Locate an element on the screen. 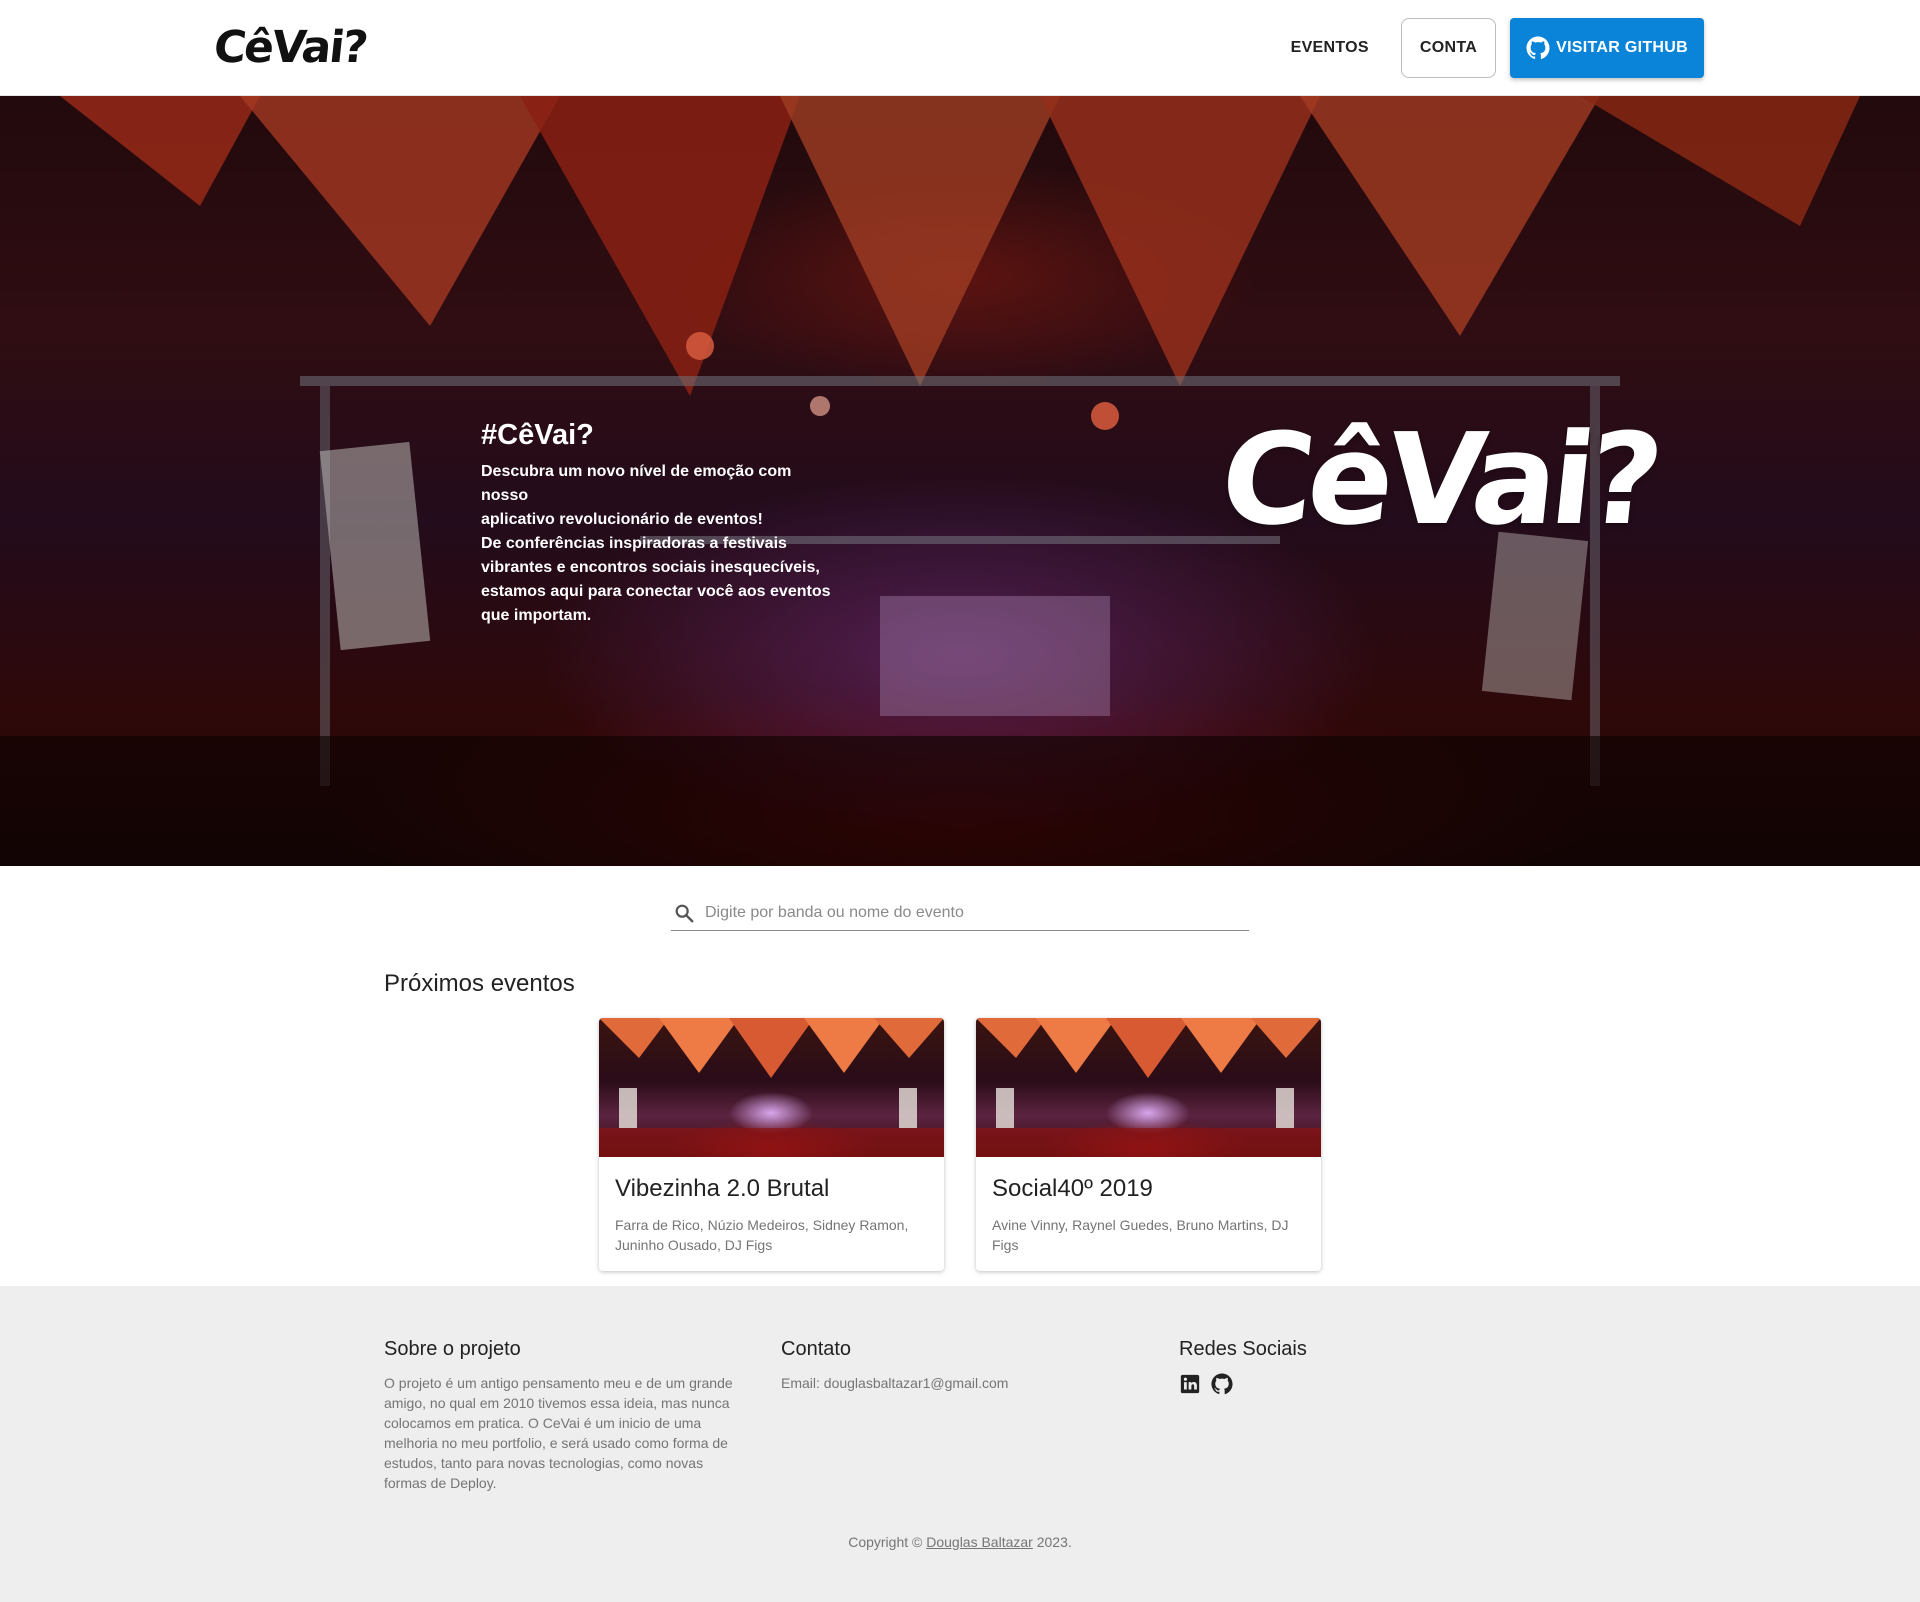 Image resolution: width=1920 pixels, height=1602 pixels. copyright-suffix: 2023. is located at coordinates (1052, 1542).